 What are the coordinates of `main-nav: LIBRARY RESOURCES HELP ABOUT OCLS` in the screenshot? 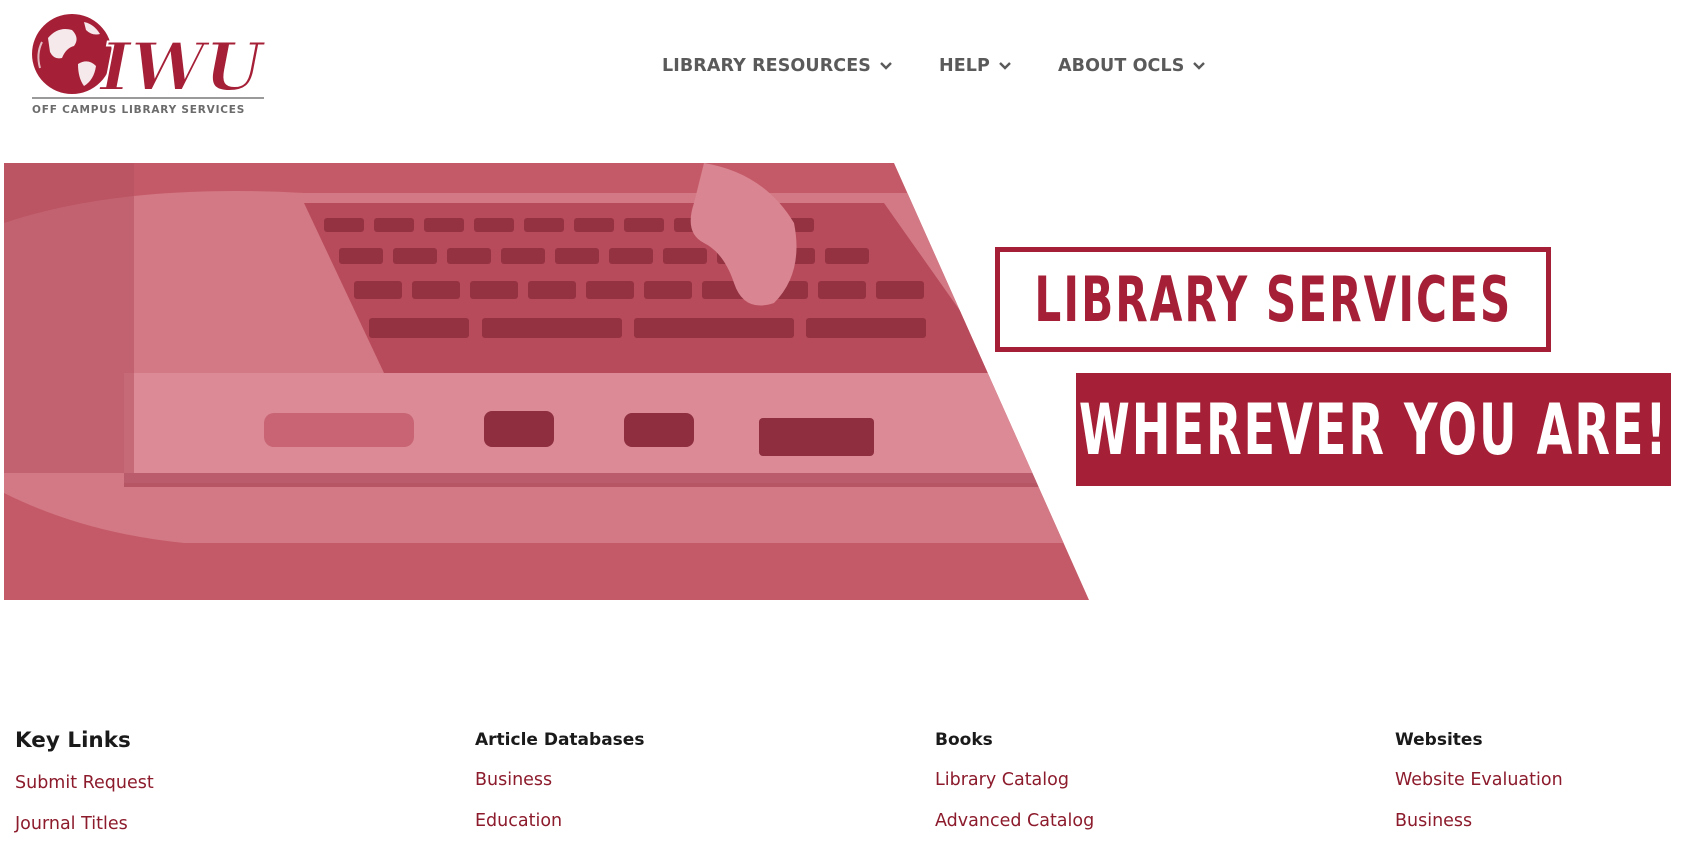 It's located at (957, 66).